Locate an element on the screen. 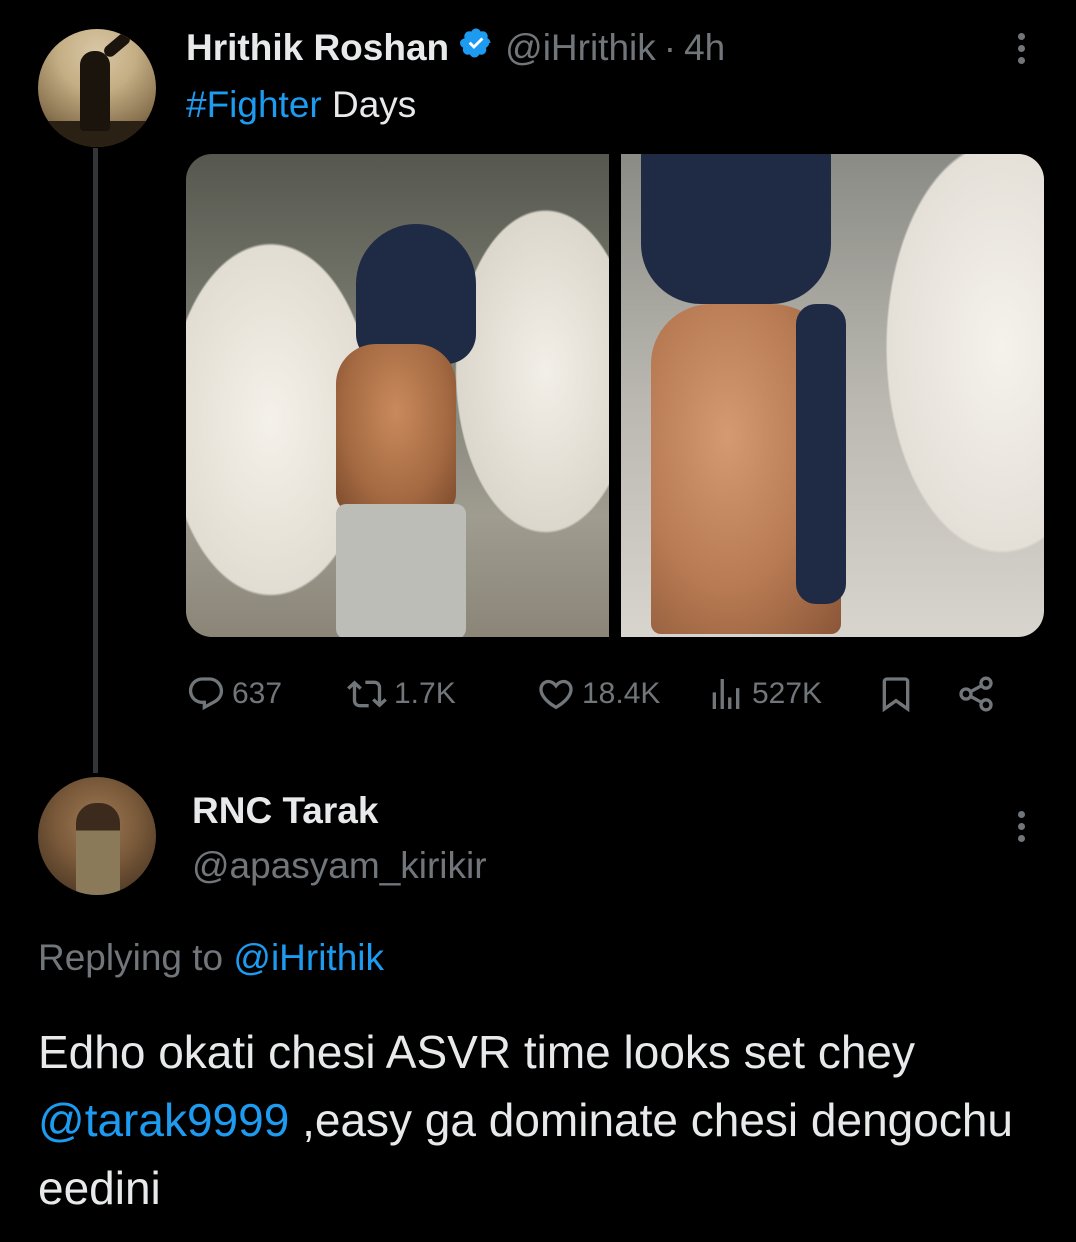 This screenshot has height=1242, width=1076. share-button is located at coordinates (976, 694).